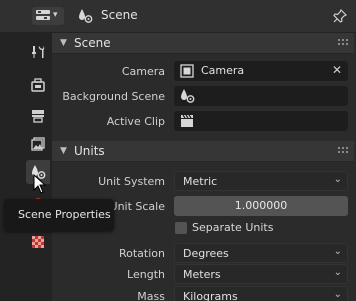  I want to click on length-value: Meters, so click(202, 274).